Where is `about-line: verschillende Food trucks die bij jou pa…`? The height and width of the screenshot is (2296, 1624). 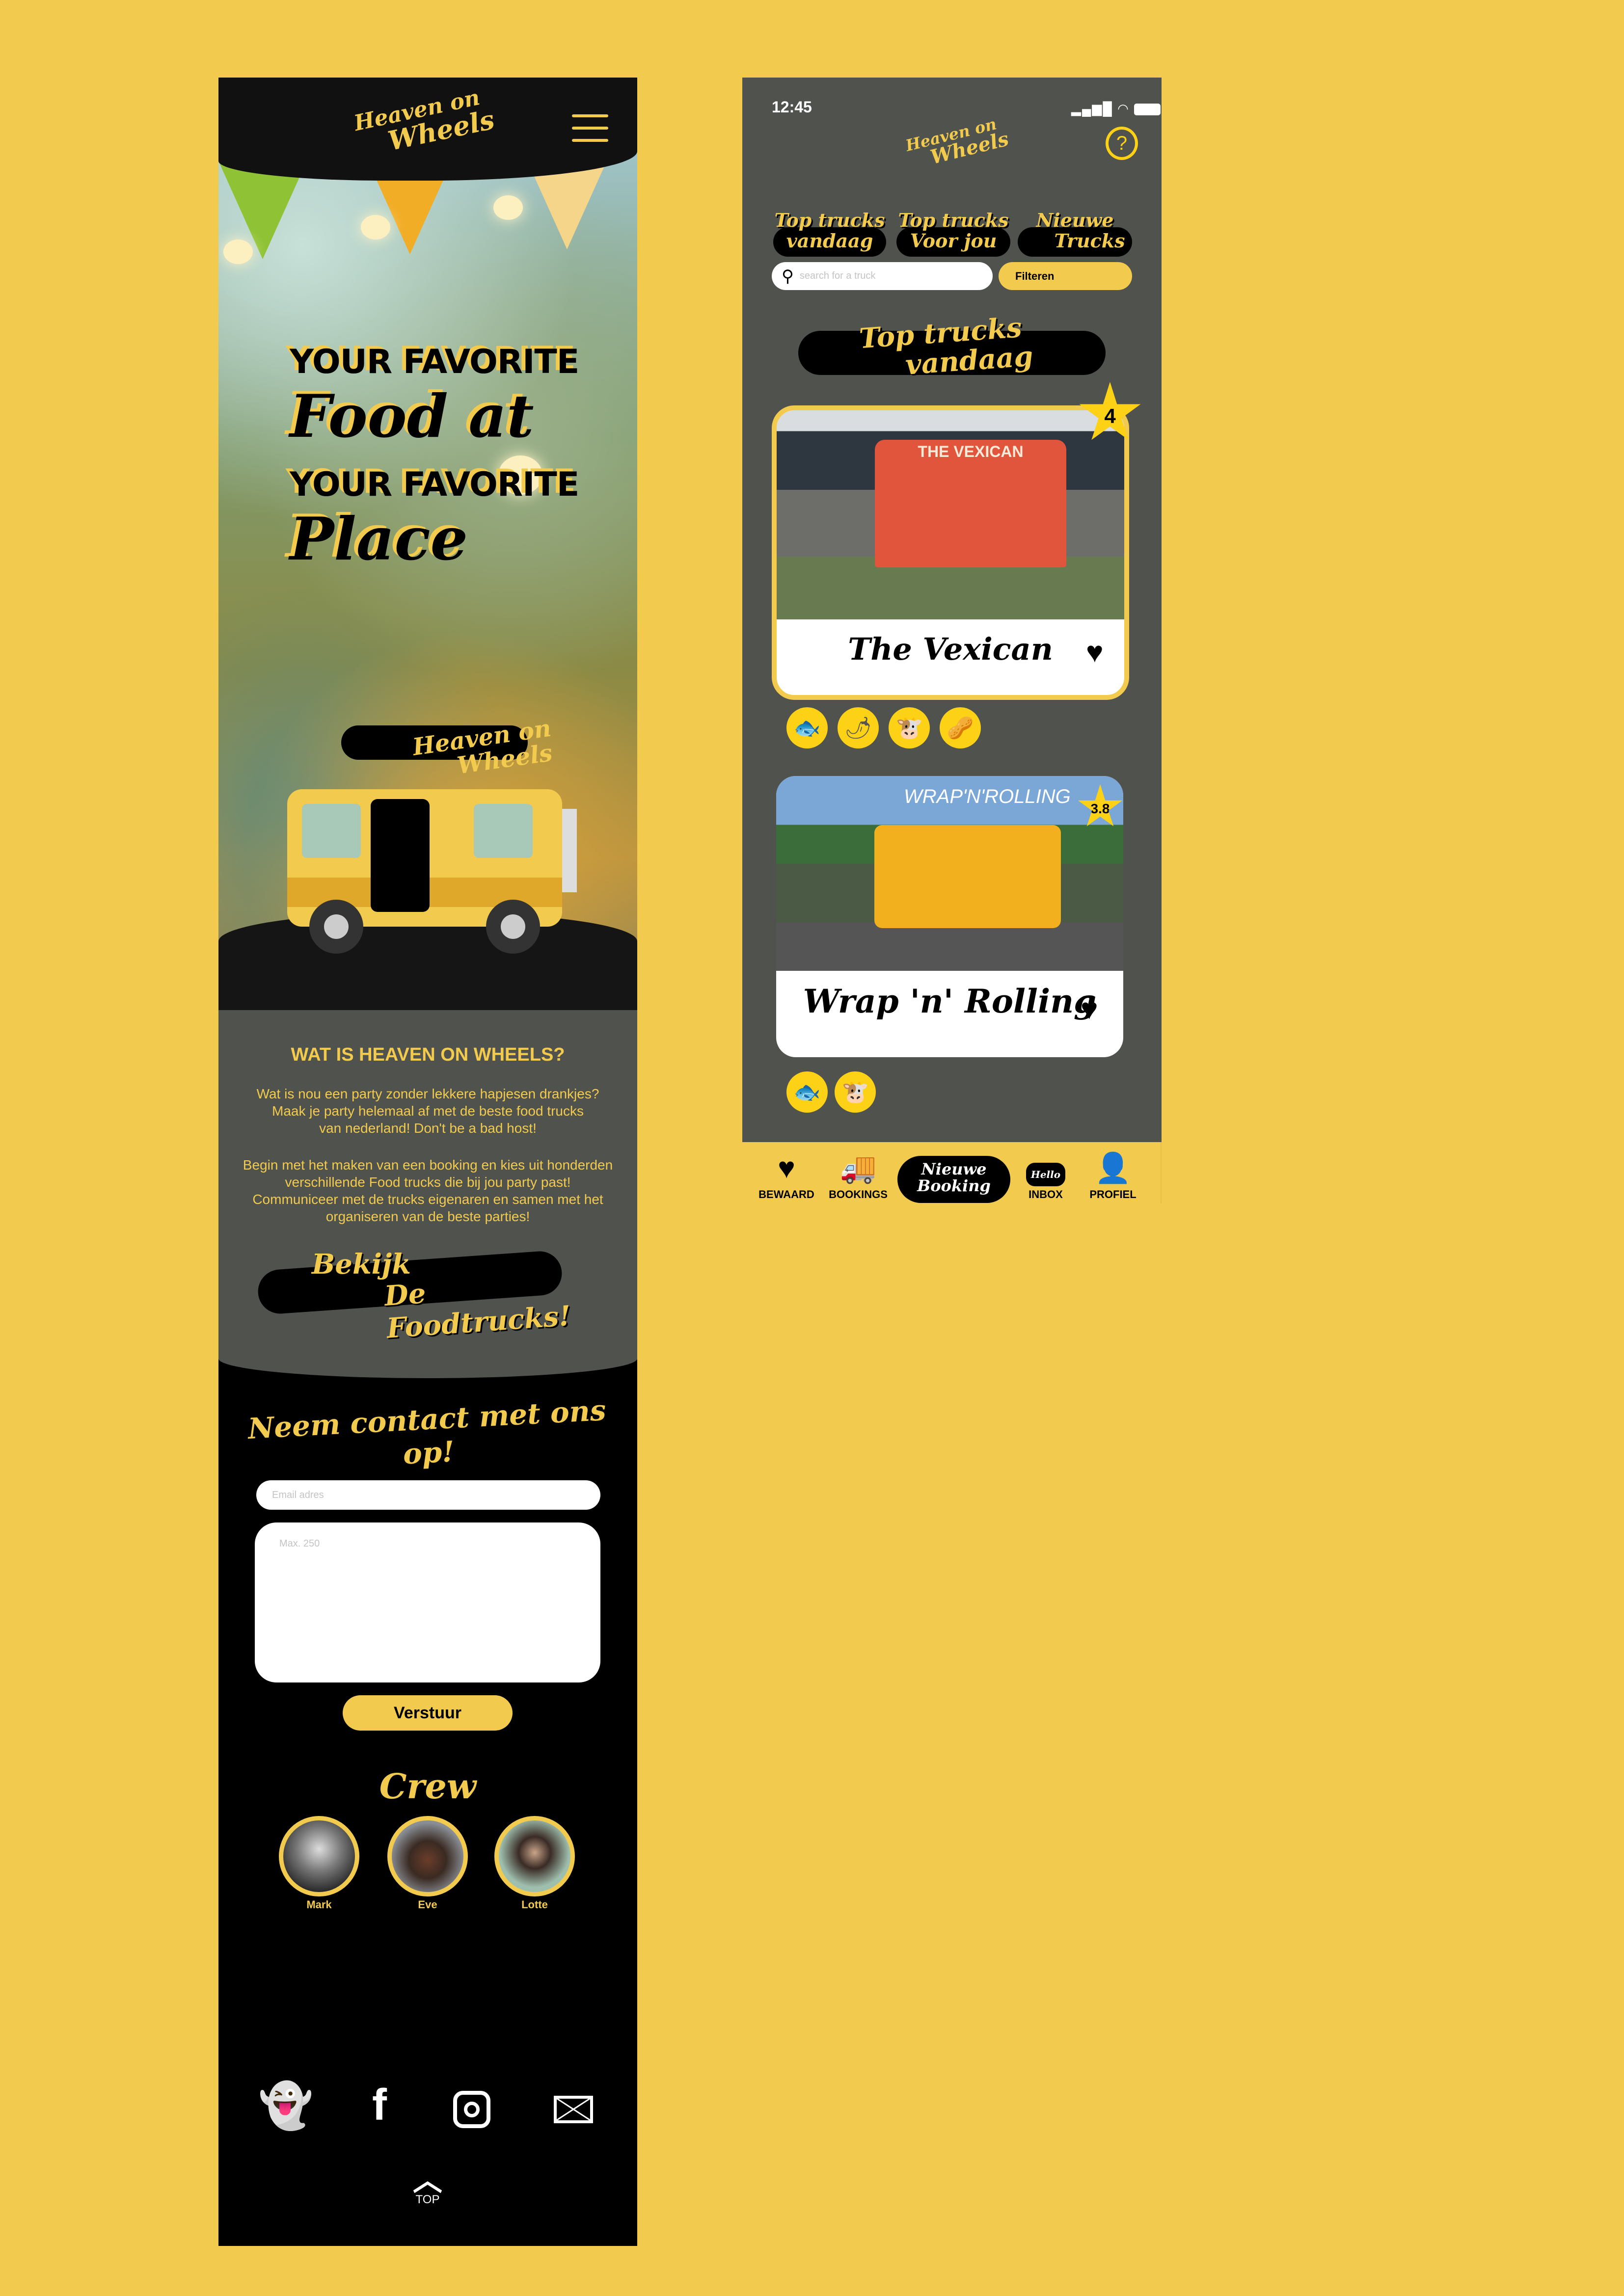
about-line: verschillende Food trucks die bij jou pa… is located at coordinates (428, 1182).